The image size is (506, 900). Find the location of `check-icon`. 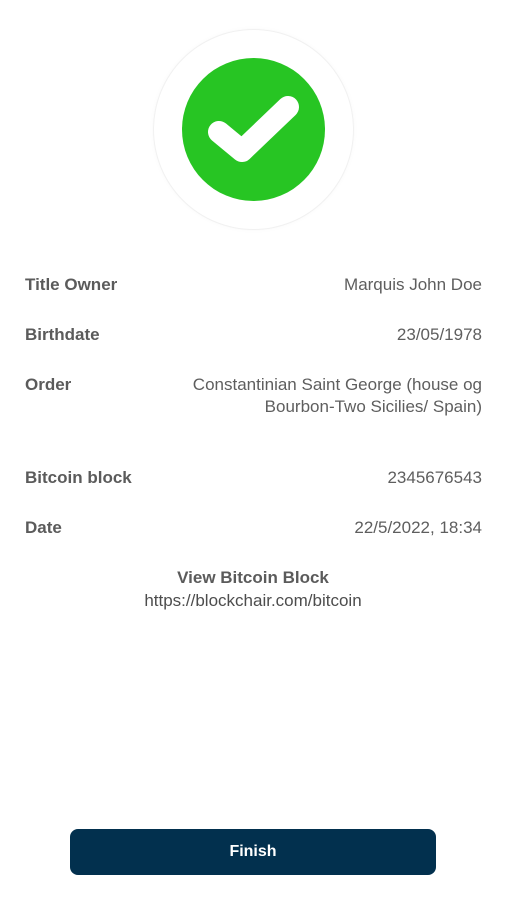

check-icon is located at coordinates (253, 128).